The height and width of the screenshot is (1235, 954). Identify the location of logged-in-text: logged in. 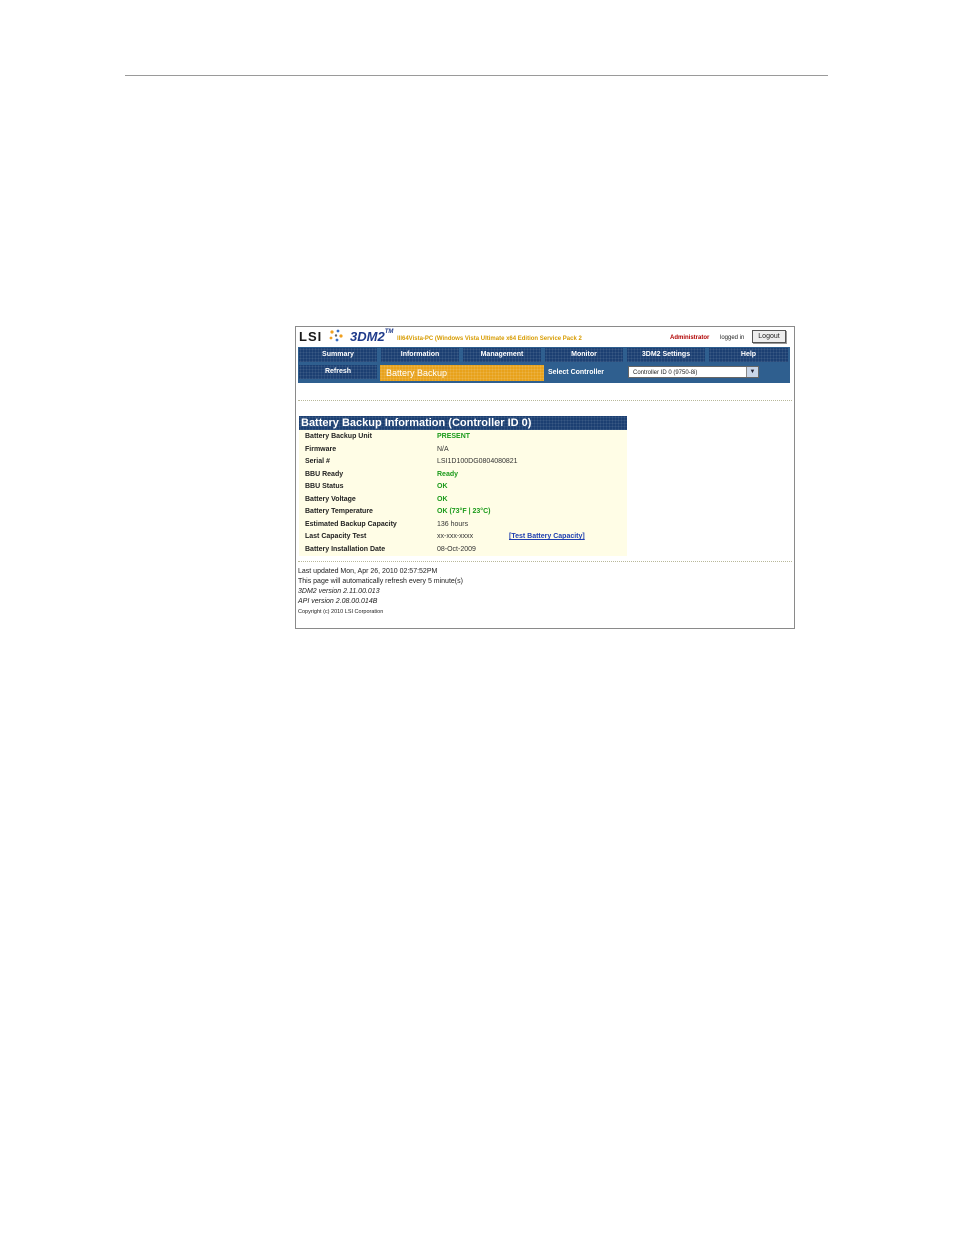
(732, 338).